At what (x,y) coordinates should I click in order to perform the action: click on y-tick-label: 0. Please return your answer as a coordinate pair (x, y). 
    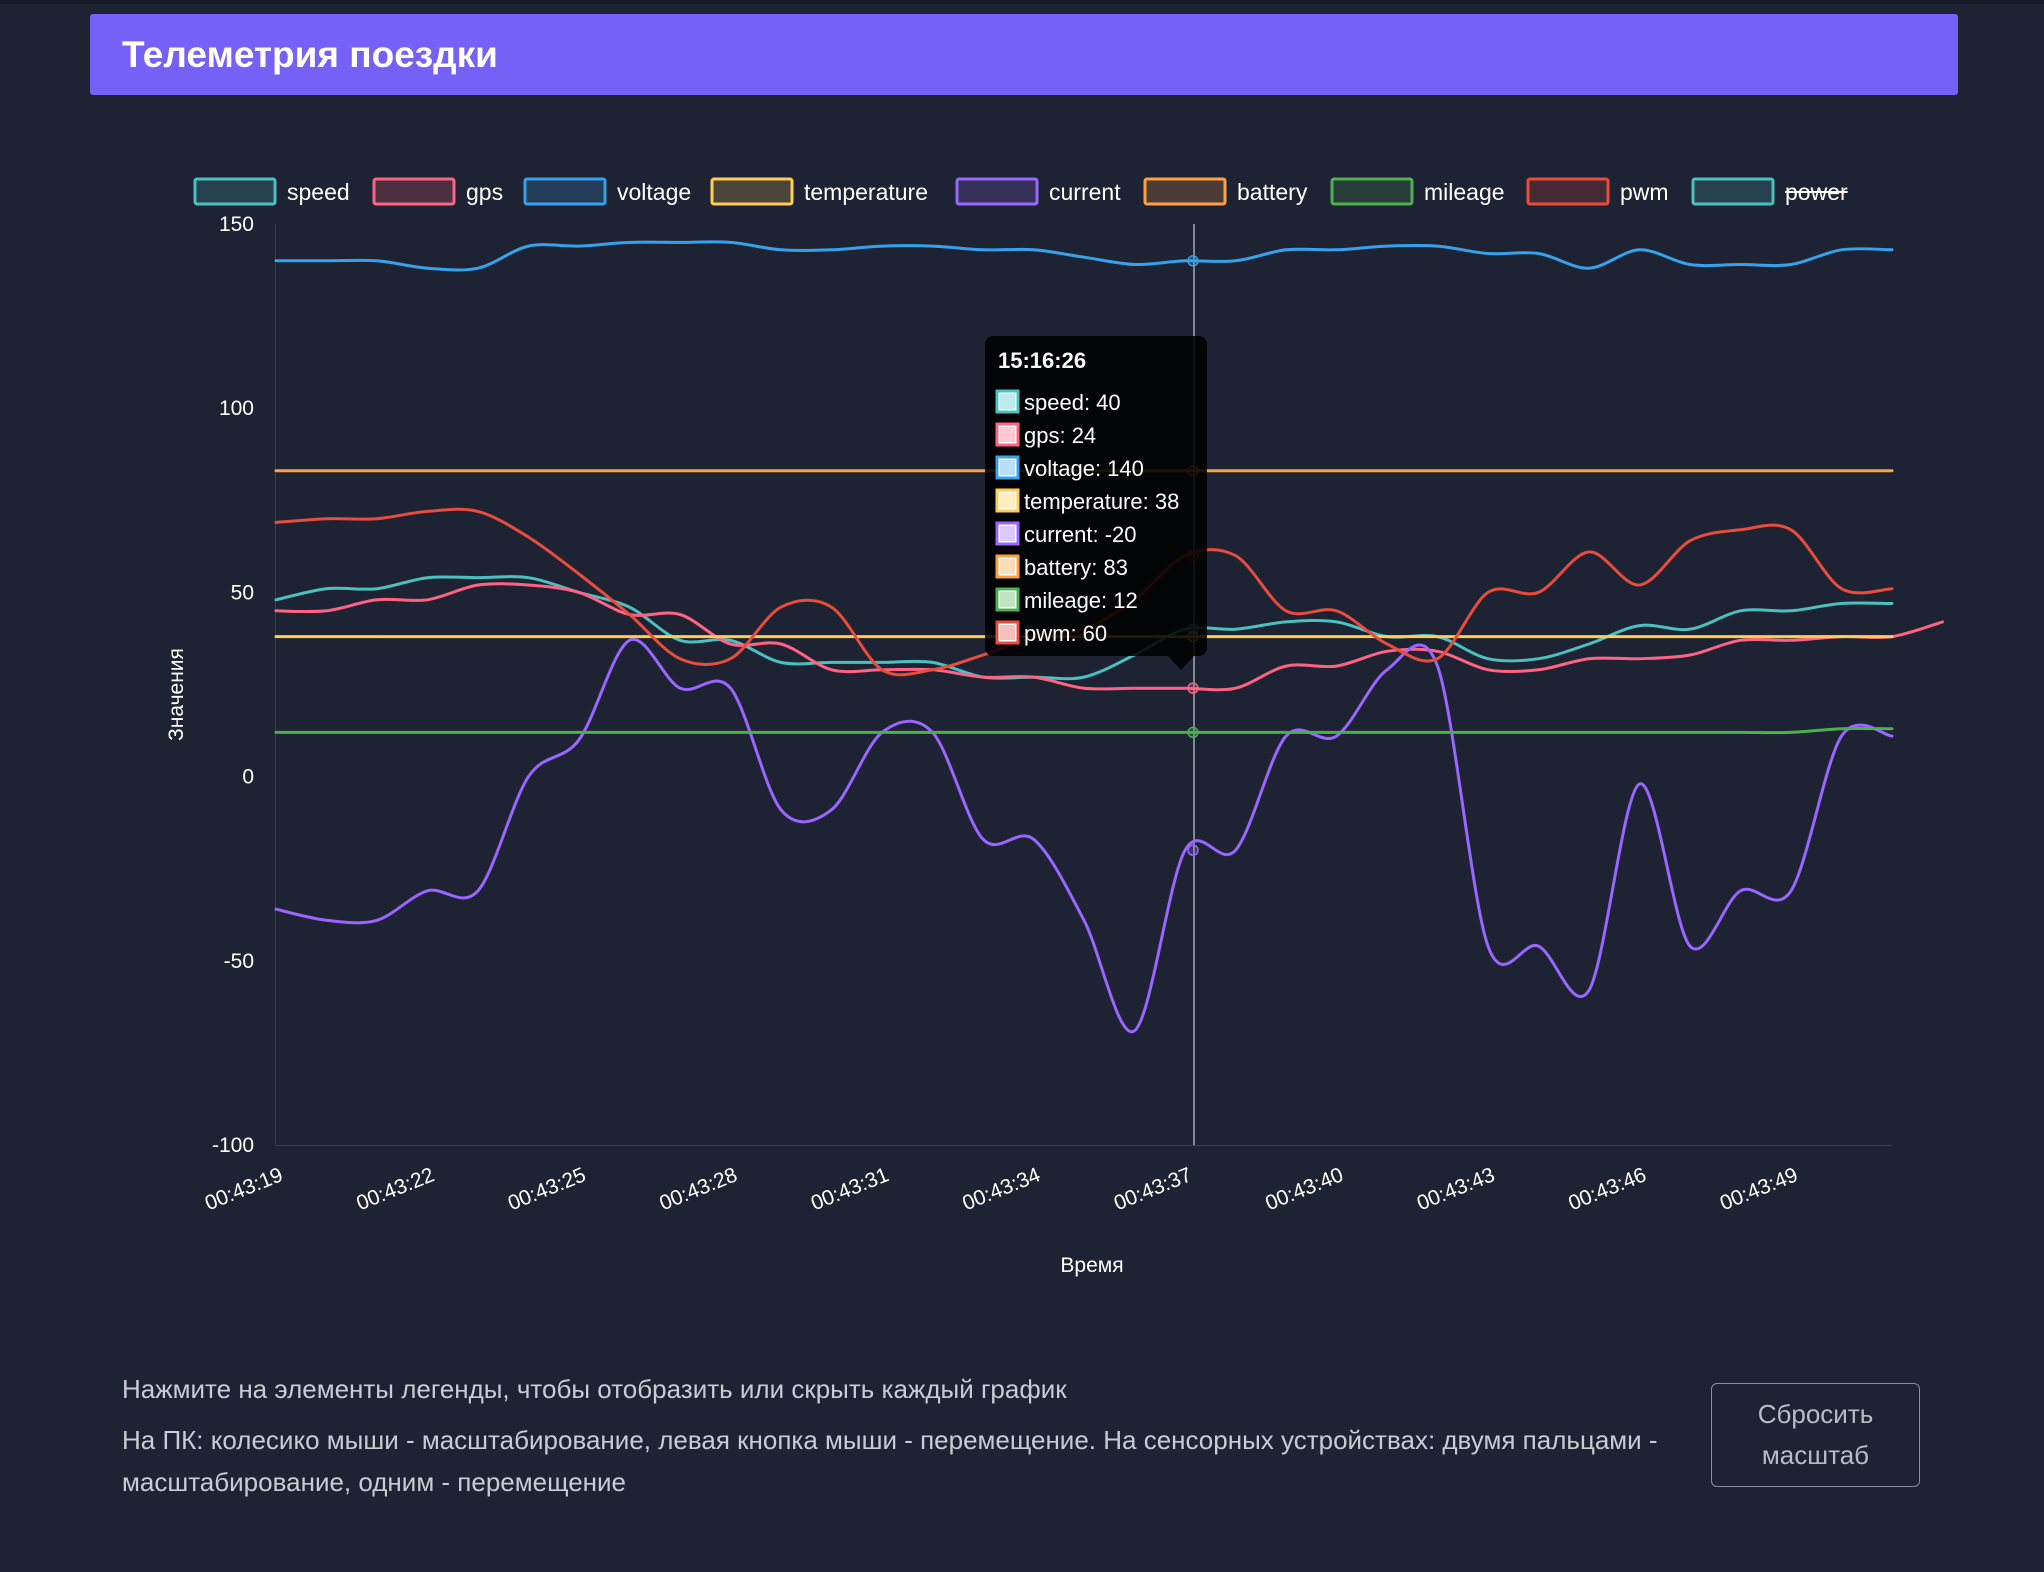
    Looking at the image, I should click on (248, 777).